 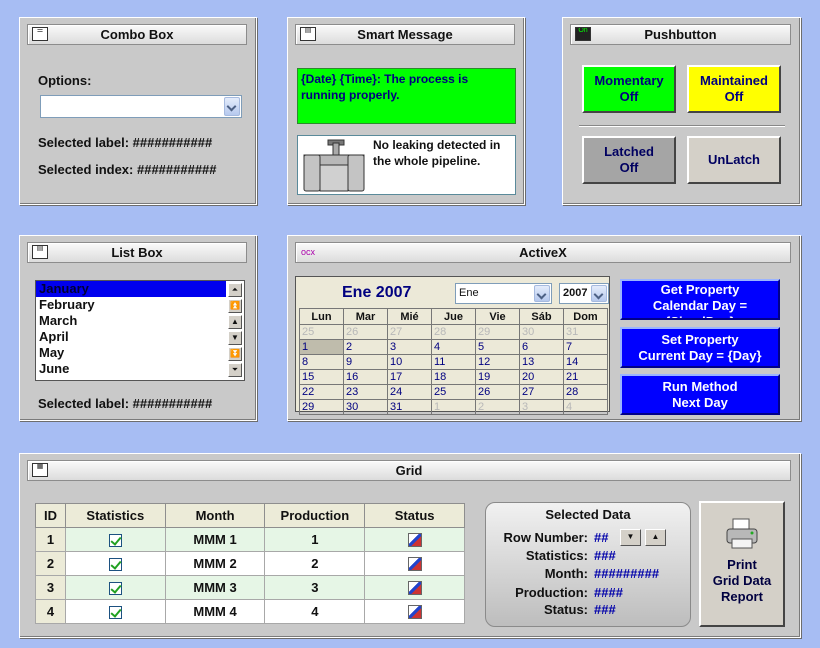 What do you see at coordinates (409, 362) in the screenshot?
I see `calendar-day: 10` at bounding box center [409, 362].